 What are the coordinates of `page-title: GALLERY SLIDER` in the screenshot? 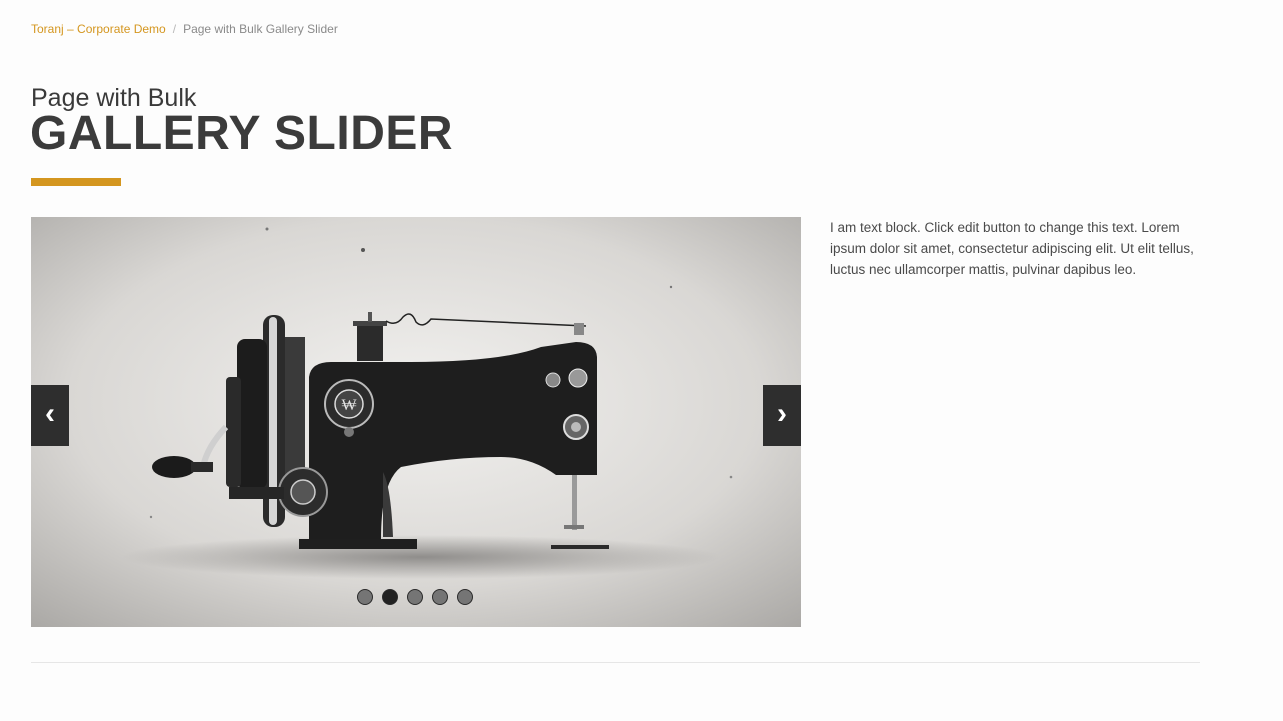 It's located at (242, 133).